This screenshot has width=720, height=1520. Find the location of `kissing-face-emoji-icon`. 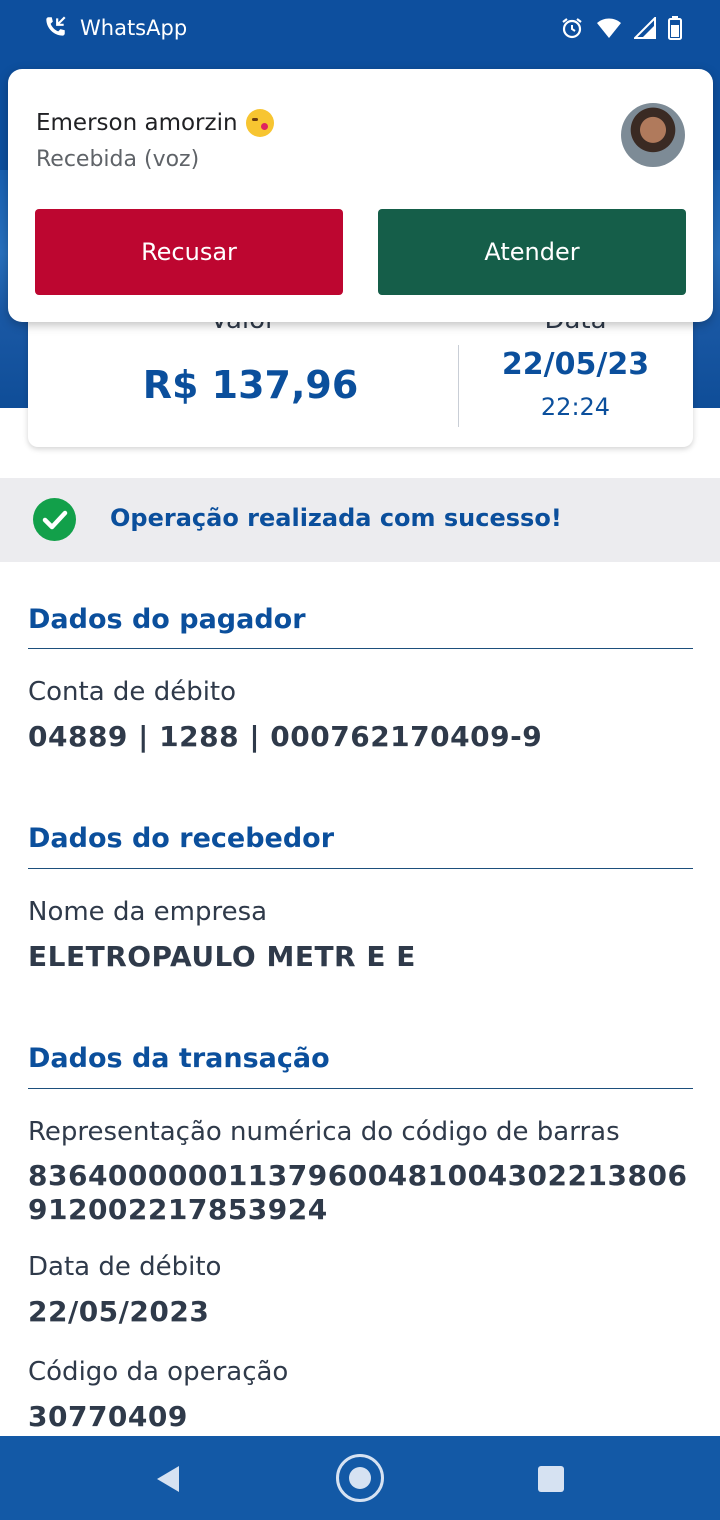

kissing-face-emoji-icon is located at coordinates (259, 123).